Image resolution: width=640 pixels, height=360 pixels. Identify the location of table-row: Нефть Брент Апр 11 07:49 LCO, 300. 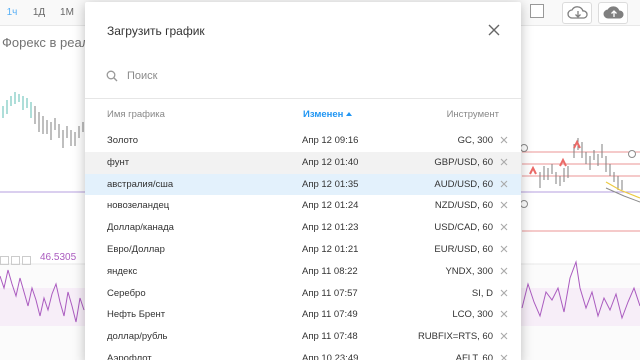
(303, 315).